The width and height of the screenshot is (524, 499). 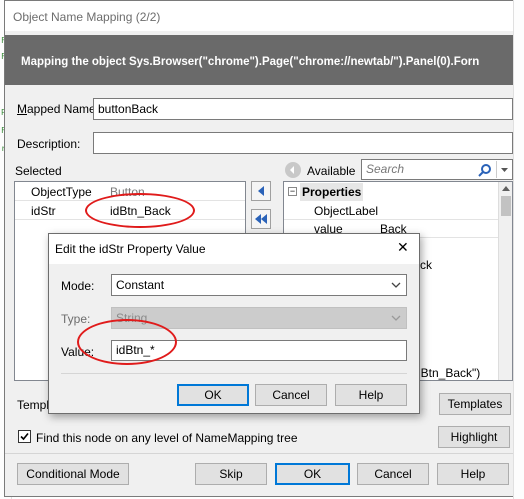 I want to click on checkmark-icon, so click(x=24, y=436).